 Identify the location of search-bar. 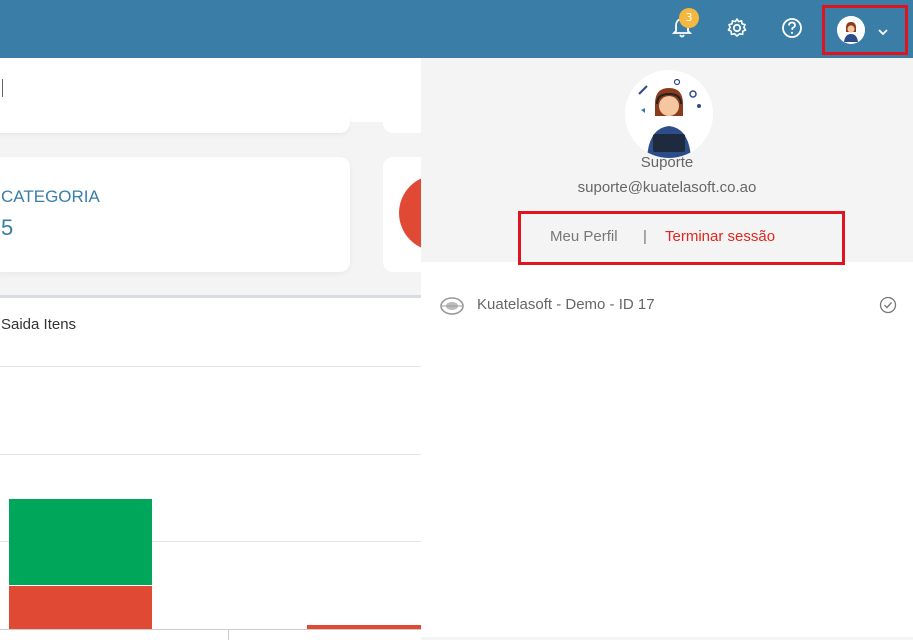
(210, 90).